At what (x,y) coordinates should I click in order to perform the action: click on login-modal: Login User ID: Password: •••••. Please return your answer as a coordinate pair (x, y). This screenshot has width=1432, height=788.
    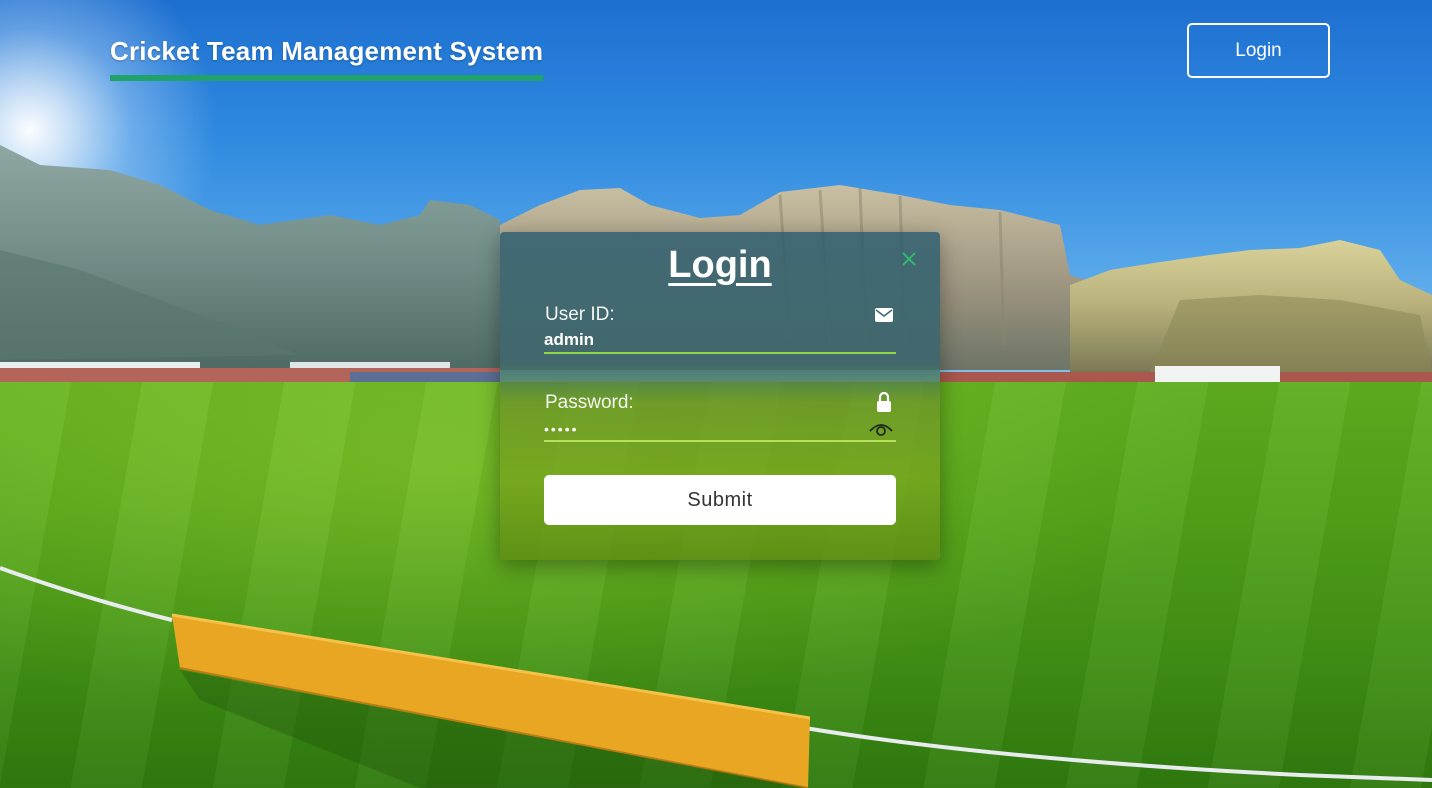
    Looking at the image, I should click on (720, 396).